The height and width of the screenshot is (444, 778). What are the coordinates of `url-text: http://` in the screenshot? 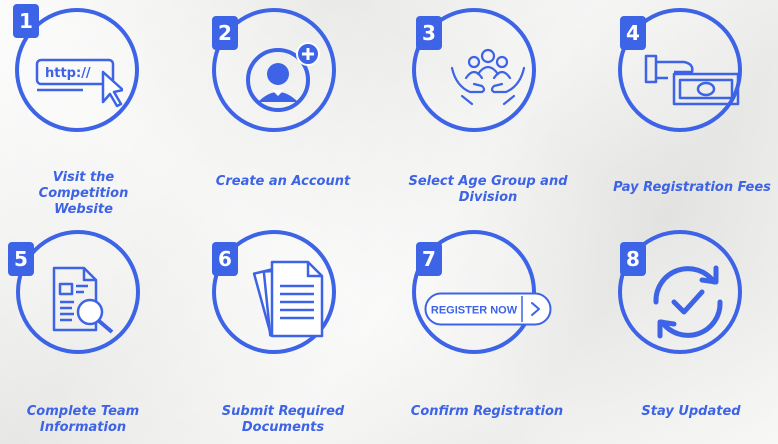 It's located at (68, 73).